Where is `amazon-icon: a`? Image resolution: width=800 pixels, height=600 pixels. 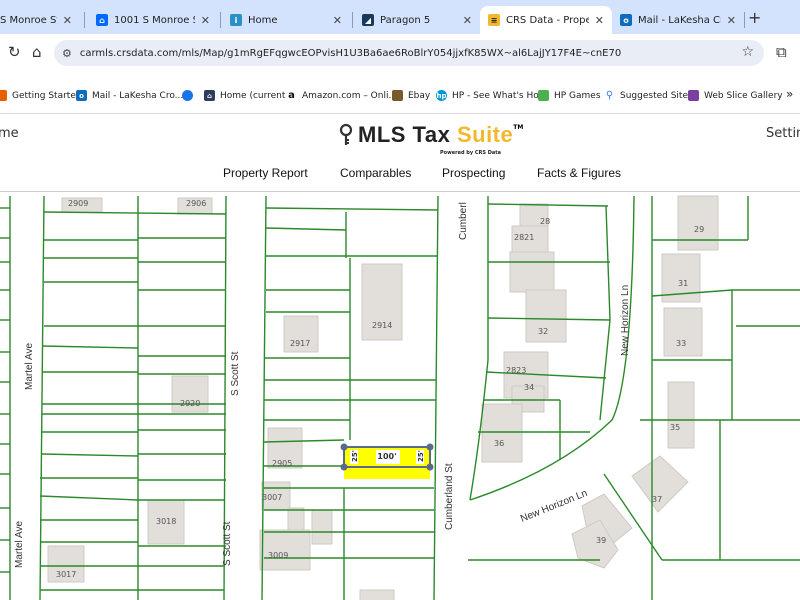
amazon-icon: a is located at coordinates (291, 95).